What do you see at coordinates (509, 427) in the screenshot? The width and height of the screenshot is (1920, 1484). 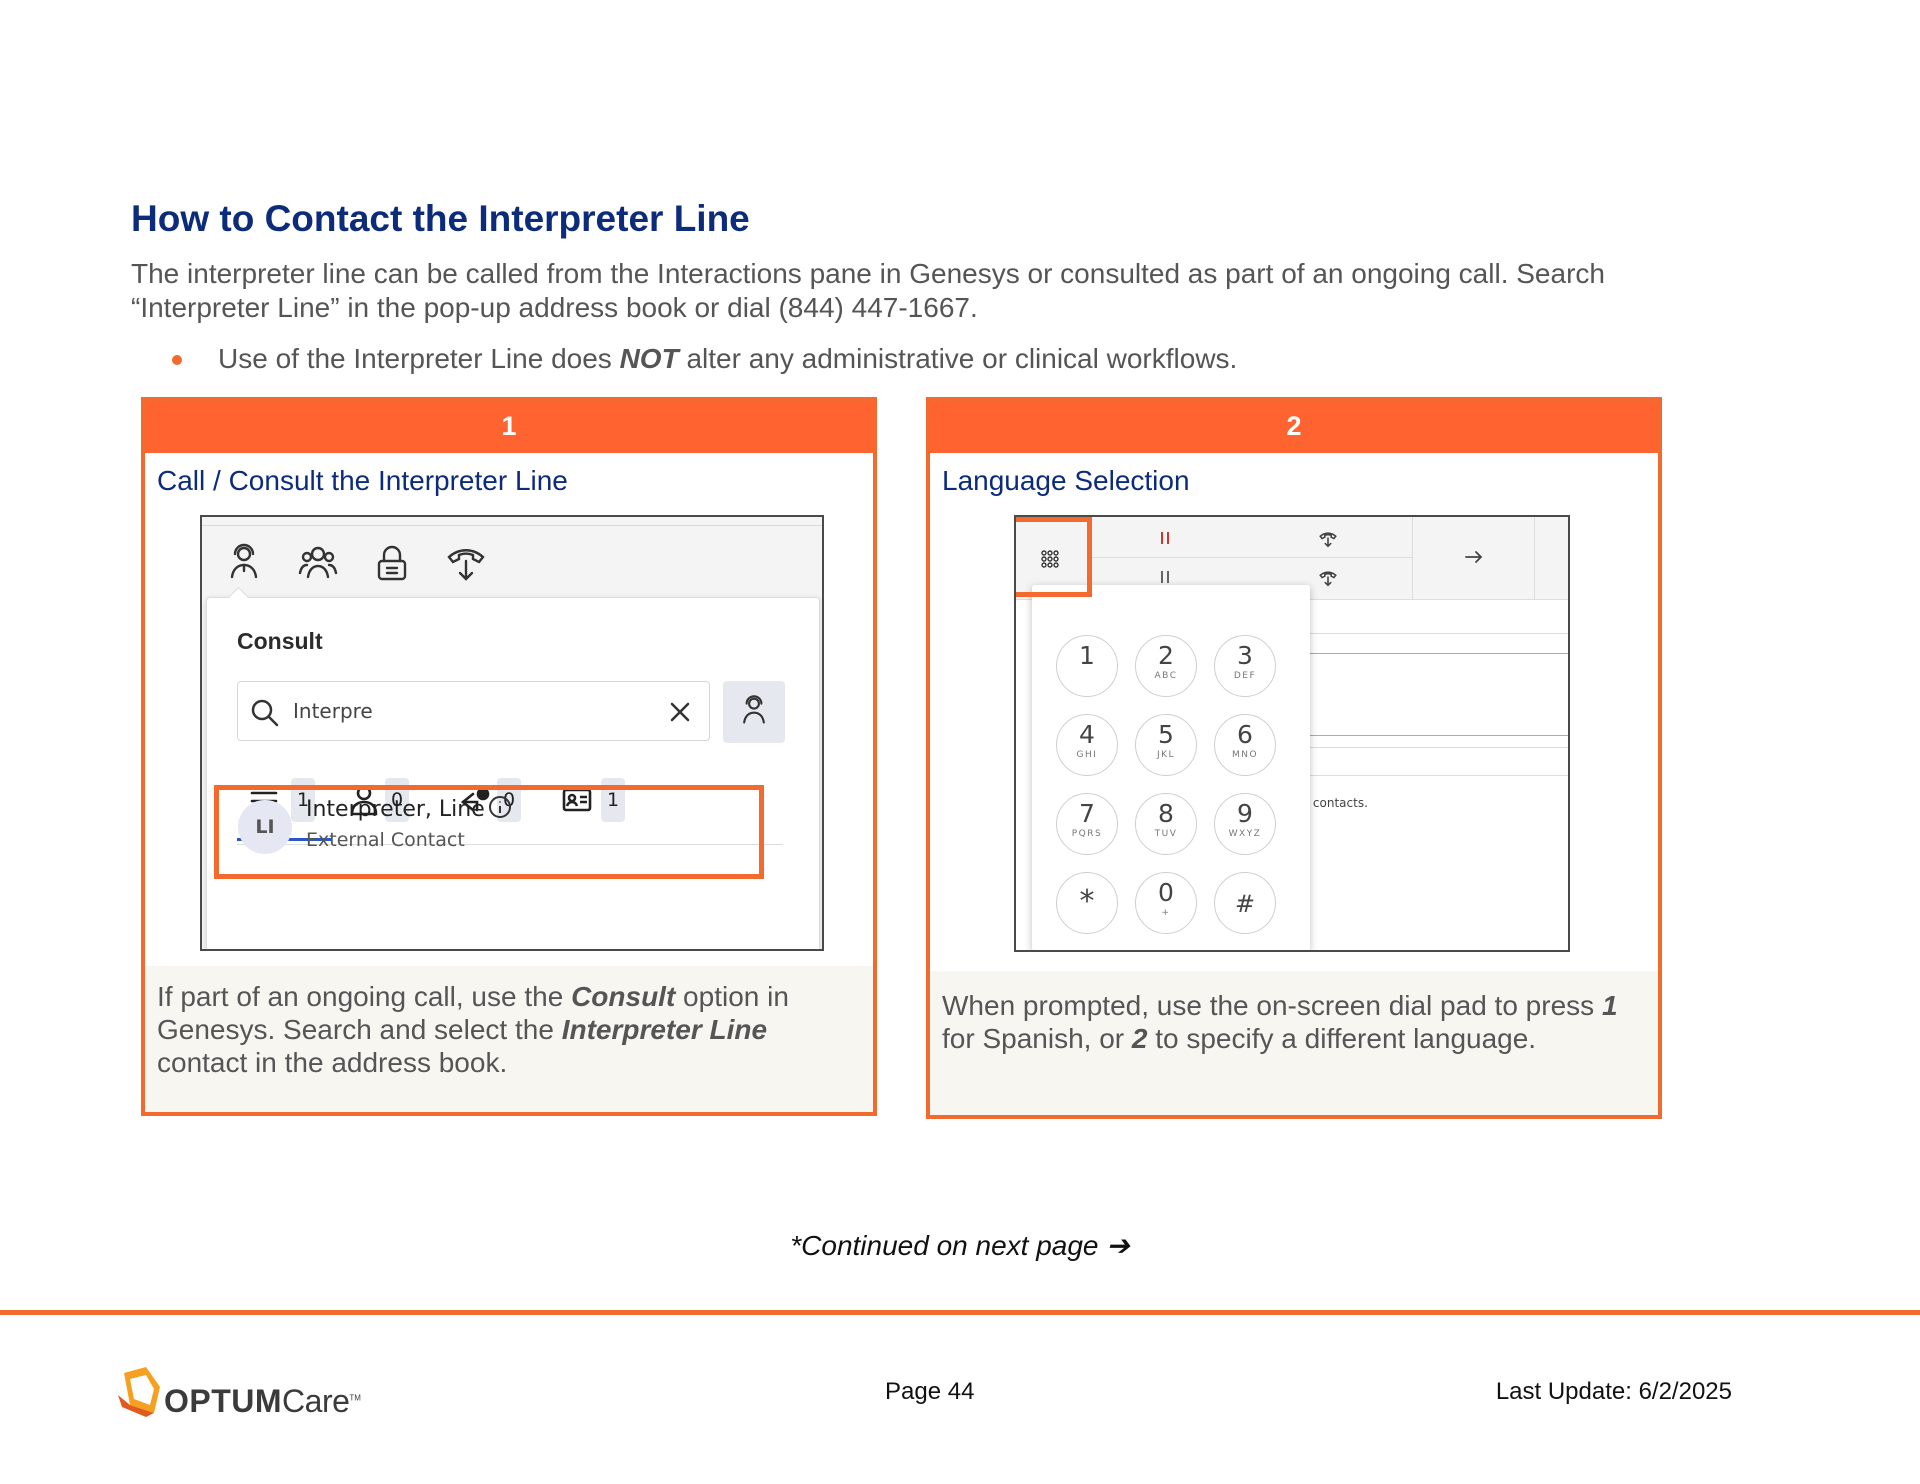 I see `step-1-number: 1` at bounding box center [509, 427].